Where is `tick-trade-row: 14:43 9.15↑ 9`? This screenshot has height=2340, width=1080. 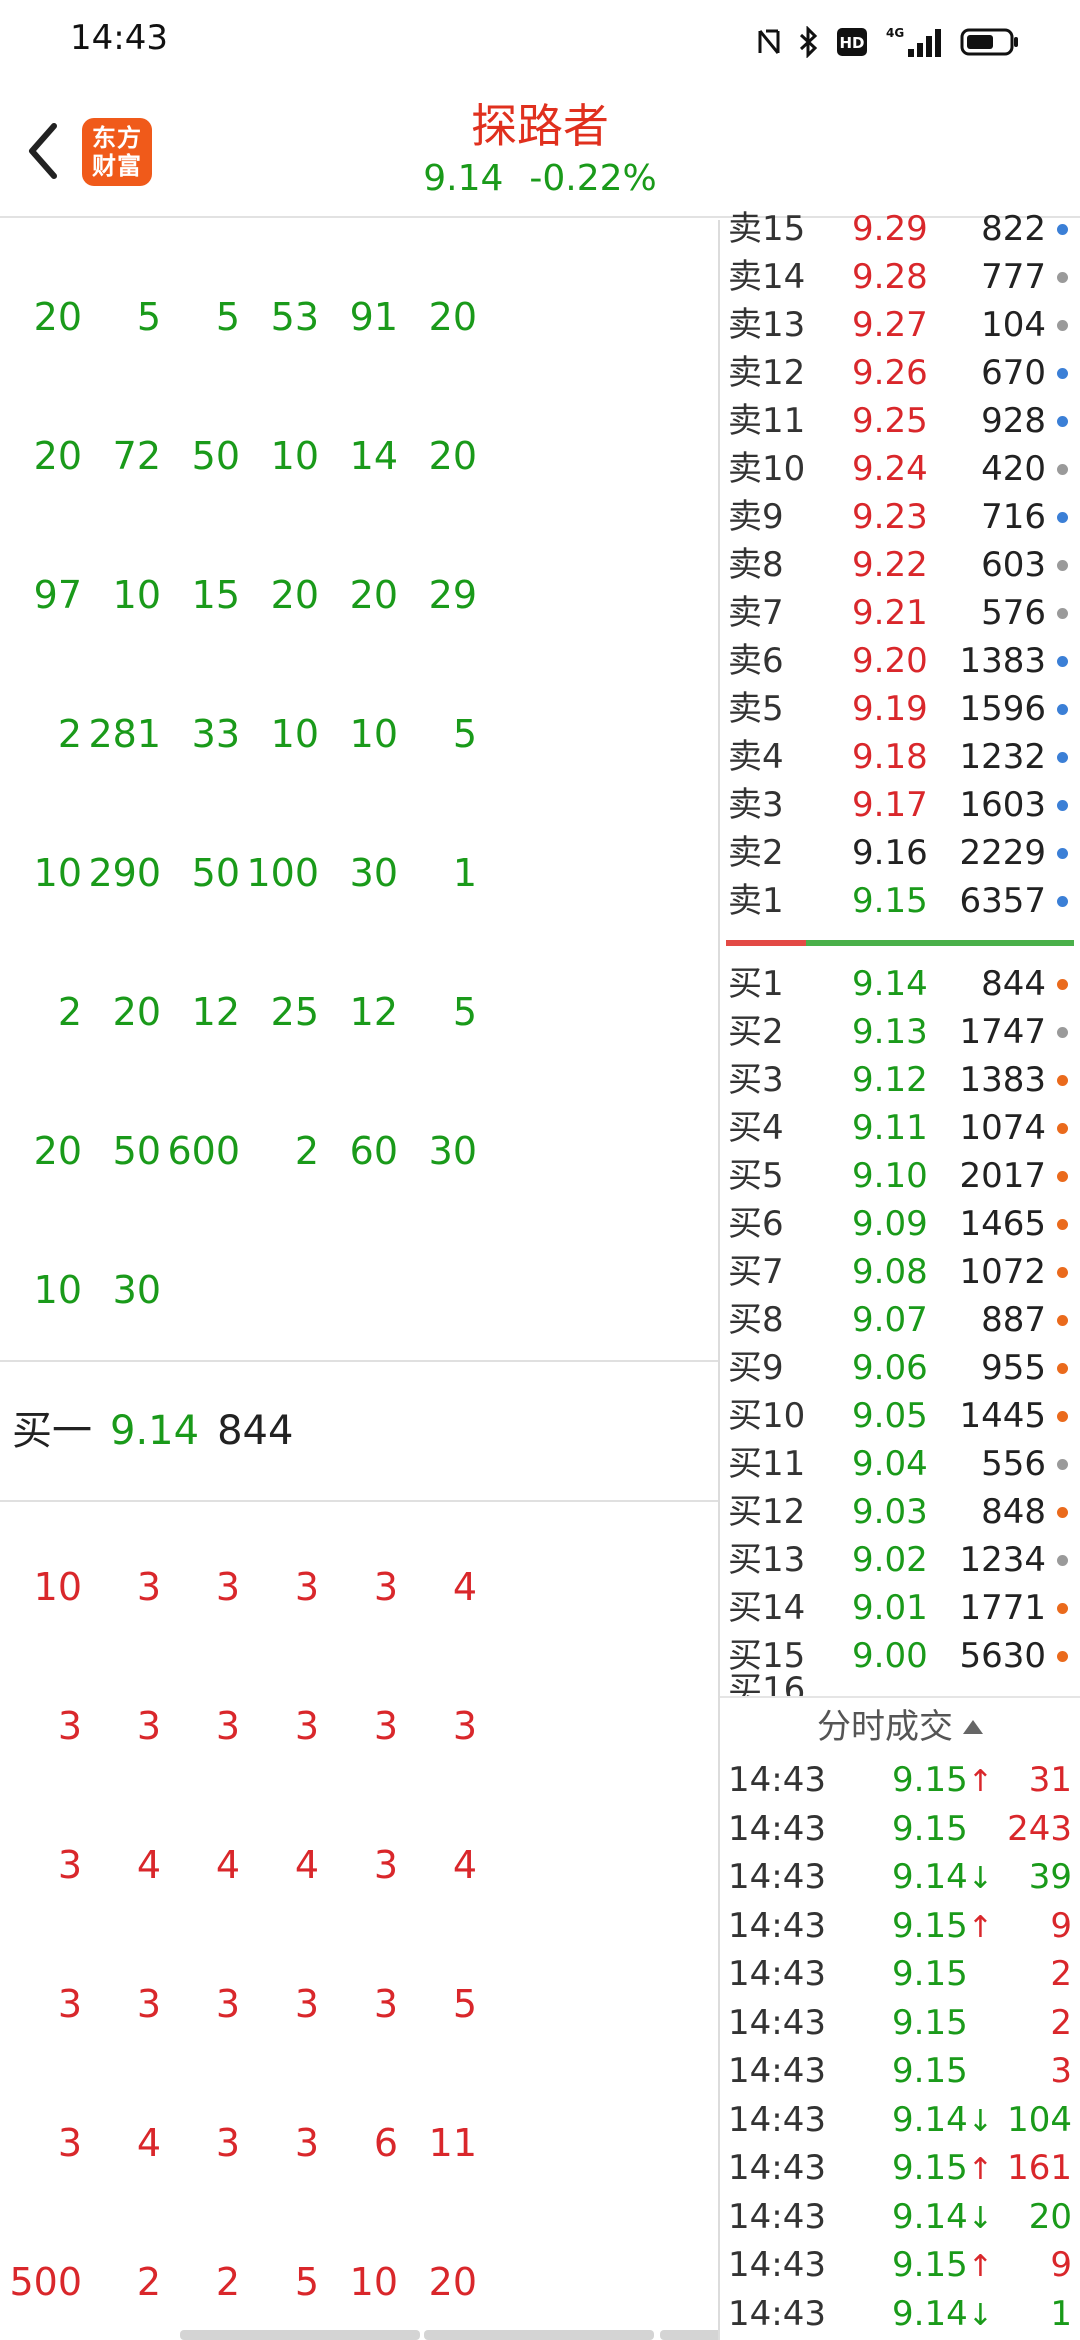 tick-trade-row: 14:43 9.15↑ 9 is located at coordinates (900, 2265).